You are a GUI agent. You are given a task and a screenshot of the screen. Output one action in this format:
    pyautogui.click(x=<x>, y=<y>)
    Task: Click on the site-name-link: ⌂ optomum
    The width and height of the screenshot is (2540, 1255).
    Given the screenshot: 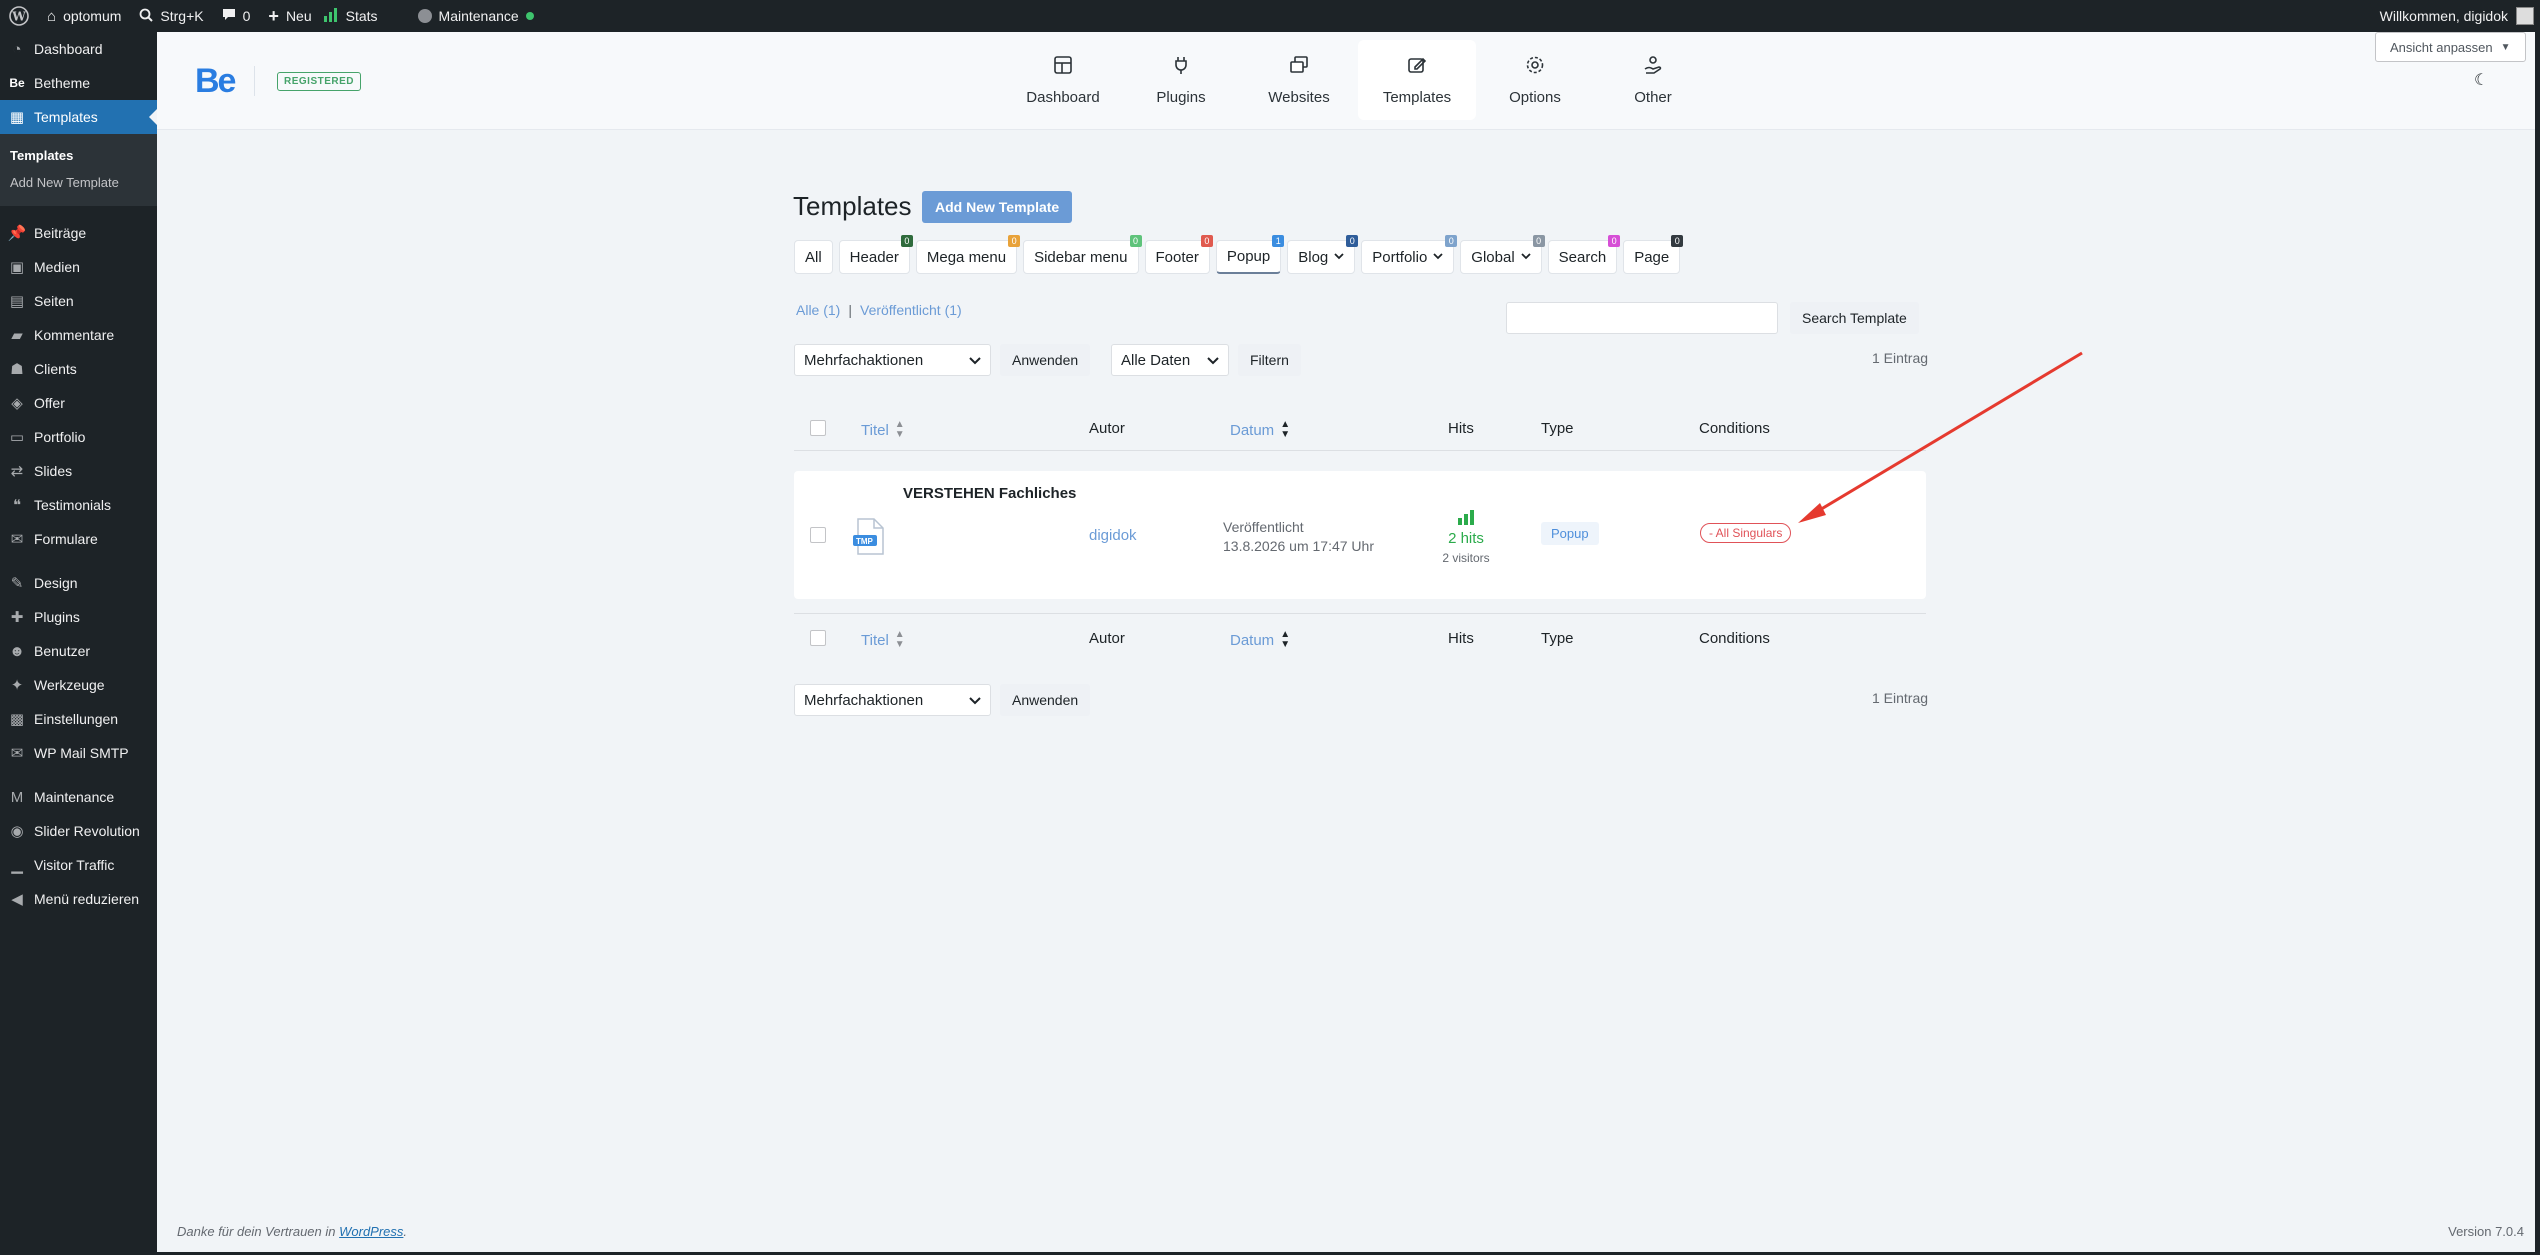 What is the action you would take?
    pyautogui.click(x=84, y=16)
    